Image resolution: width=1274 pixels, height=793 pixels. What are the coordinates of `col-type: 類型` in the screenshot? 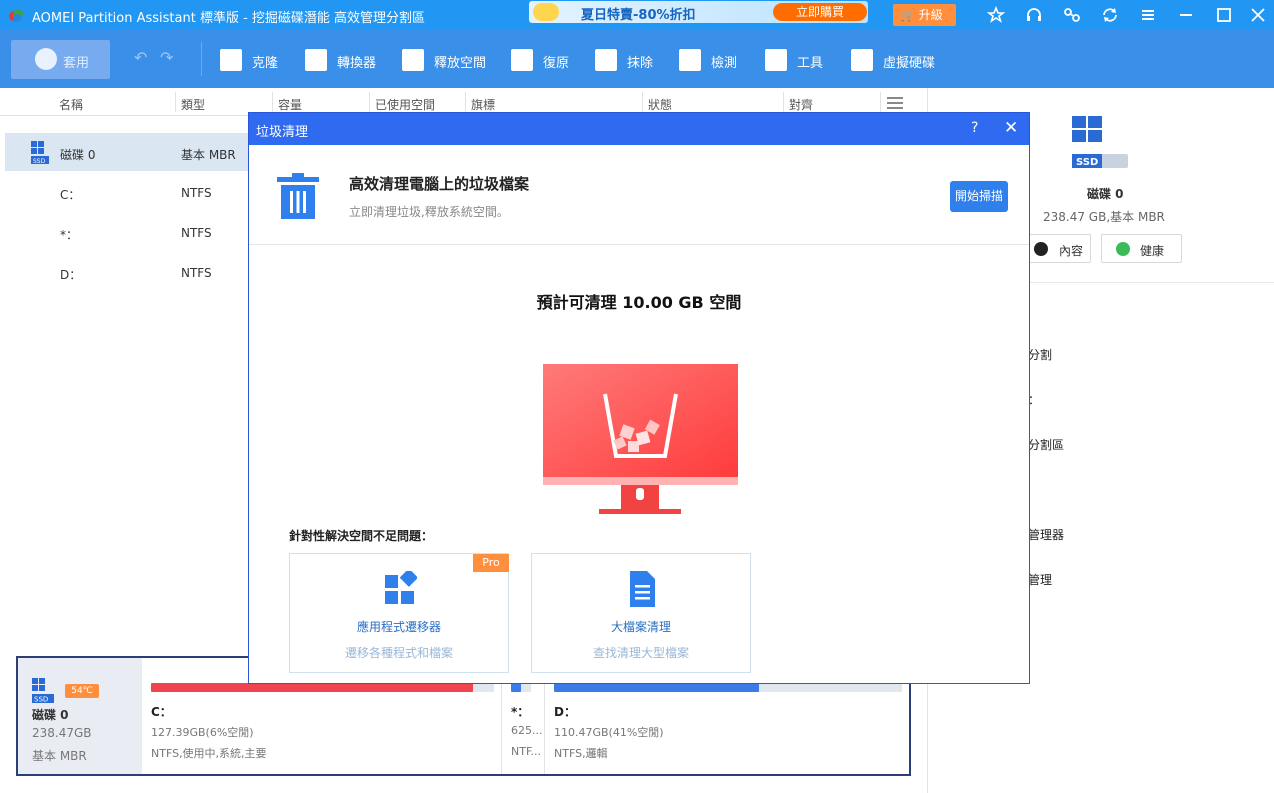 It's located at (193, 104).